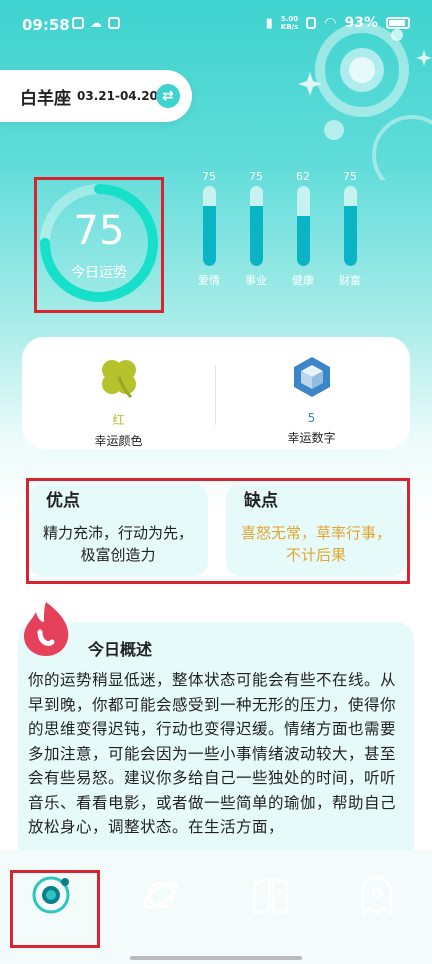 This screenshot has height=964, width=432. What do you see at coordinates (303, 280) in the screenshot?
I see `category-label: 健康` at bounding box center [303, 280].